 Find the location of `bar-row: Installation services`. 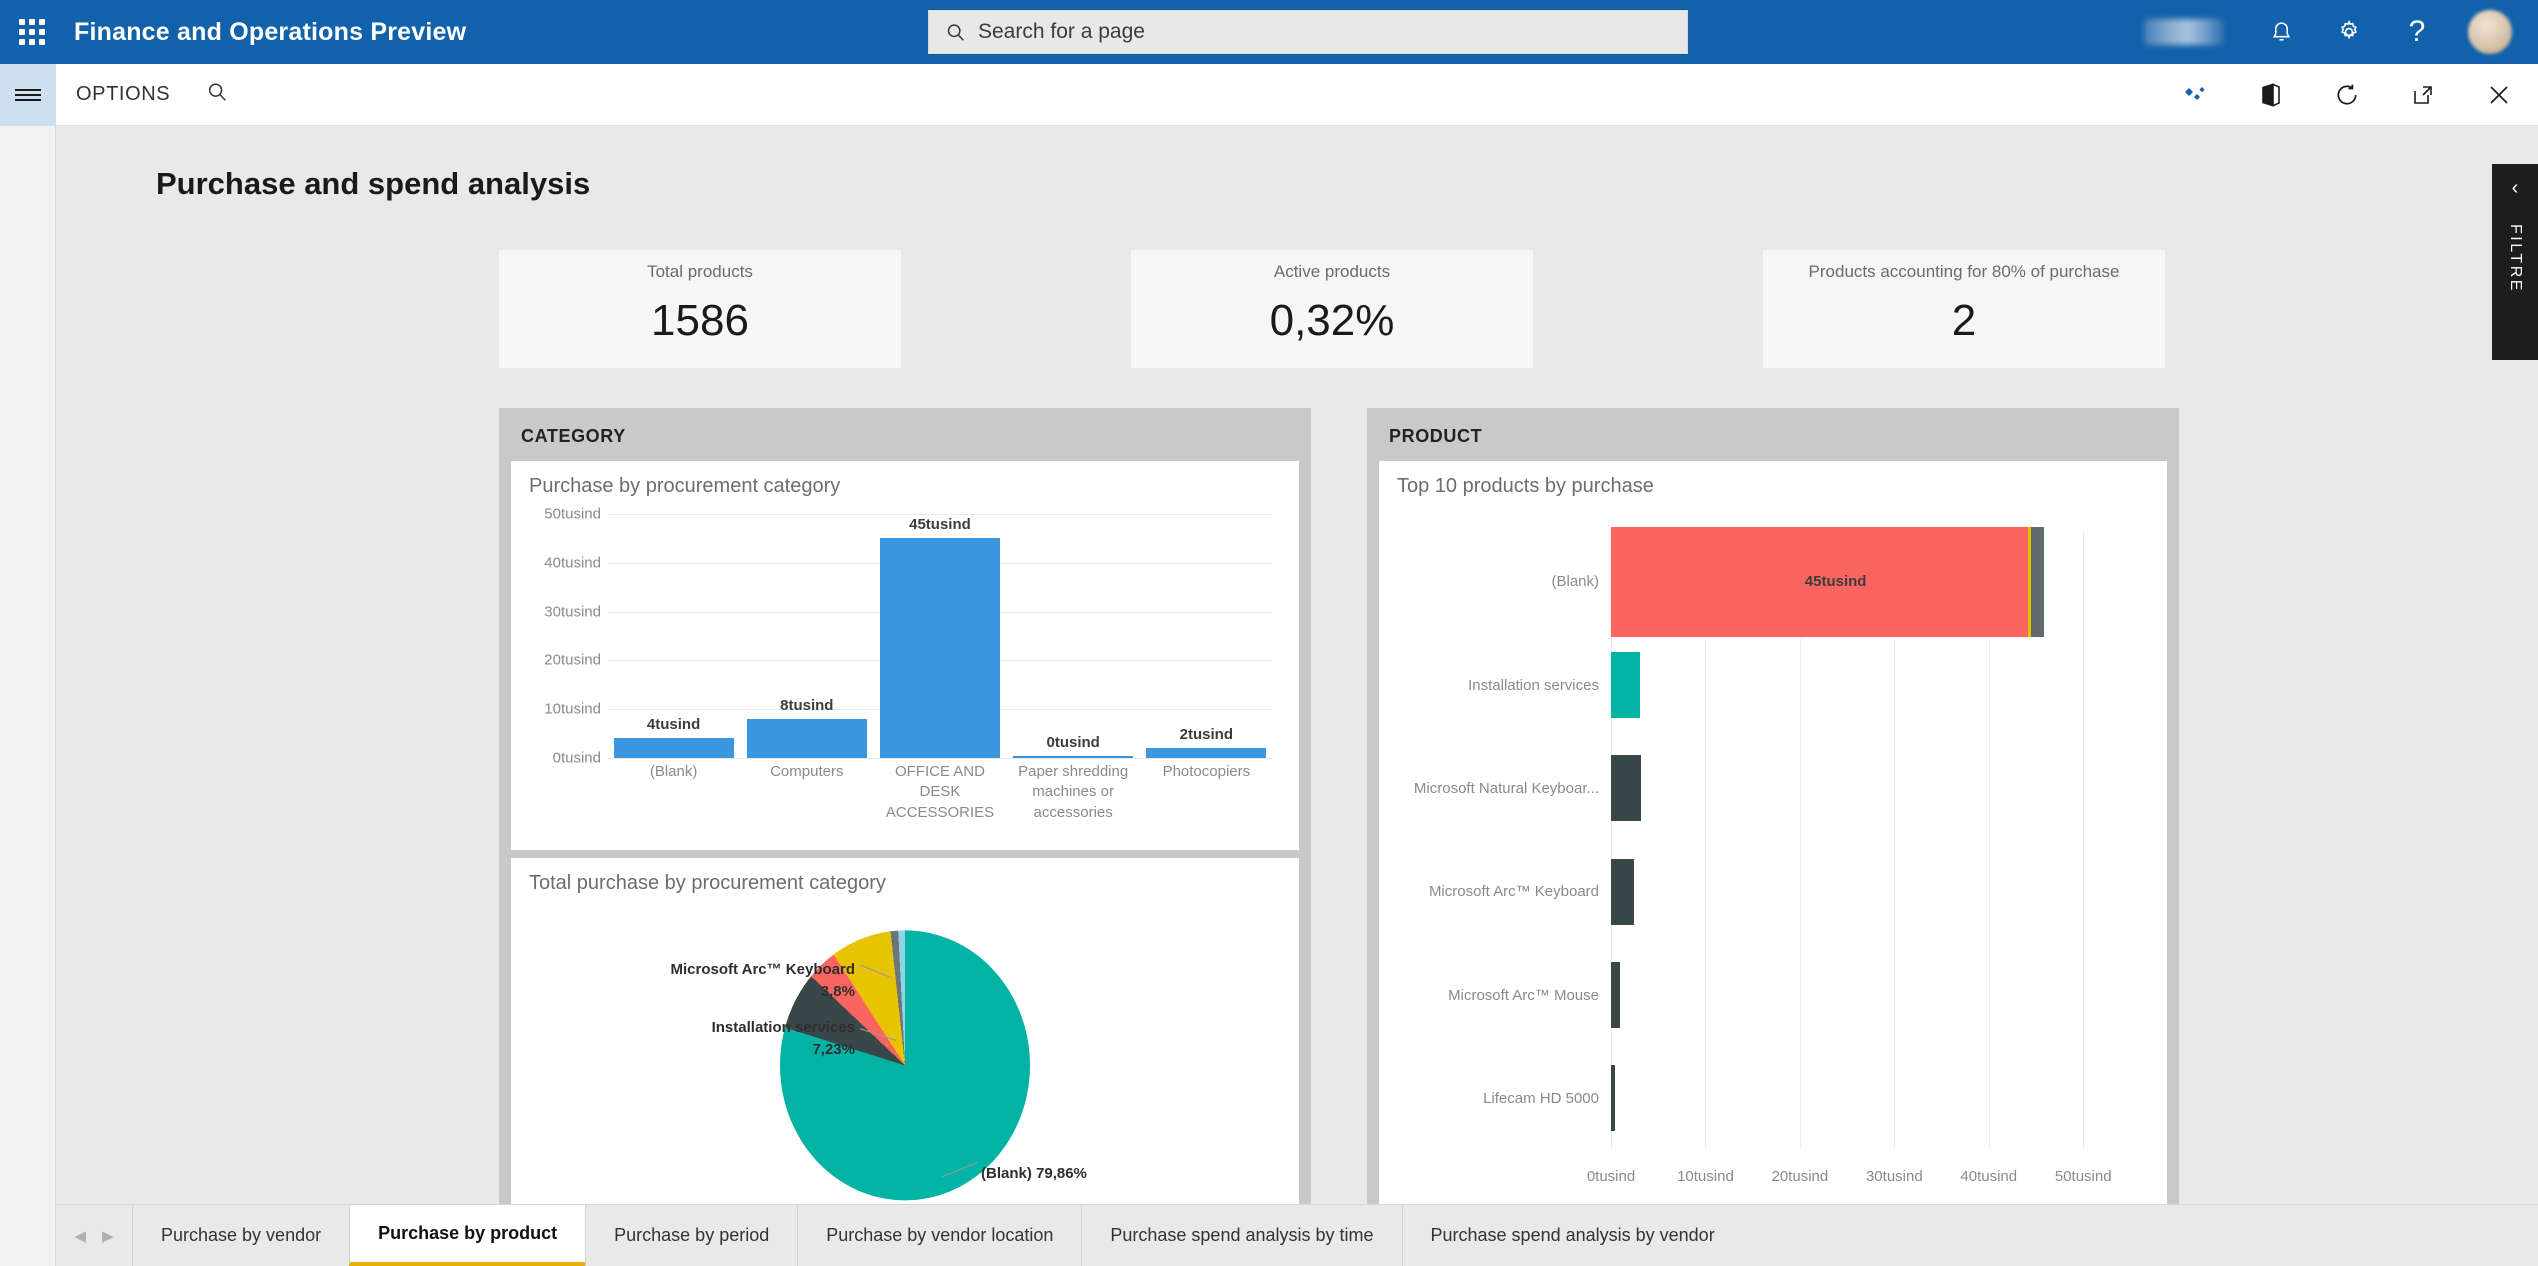

bar-row: Installation services is located at coordinates (1794, 685).